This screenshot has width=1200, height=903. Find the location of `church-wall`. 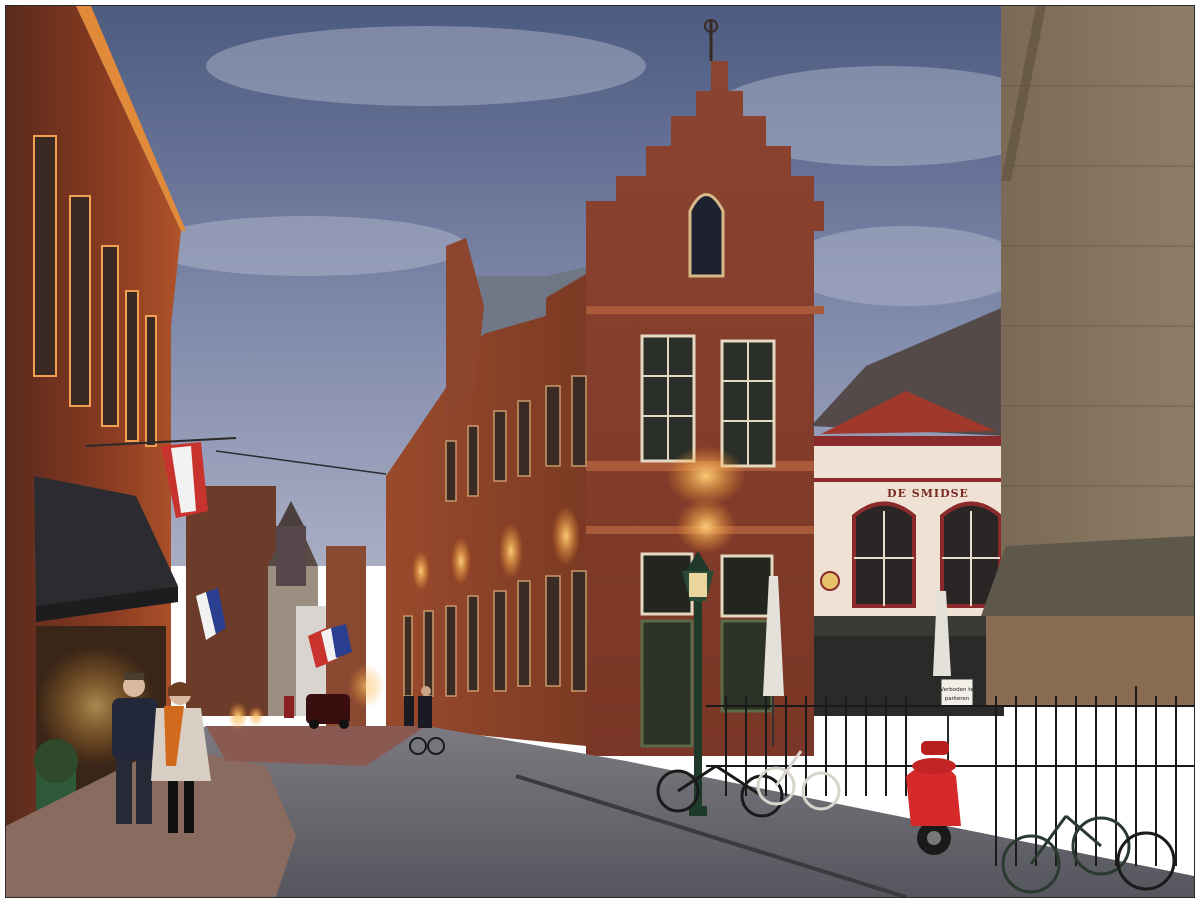

church-wall is located at coordinates (1087, 356).